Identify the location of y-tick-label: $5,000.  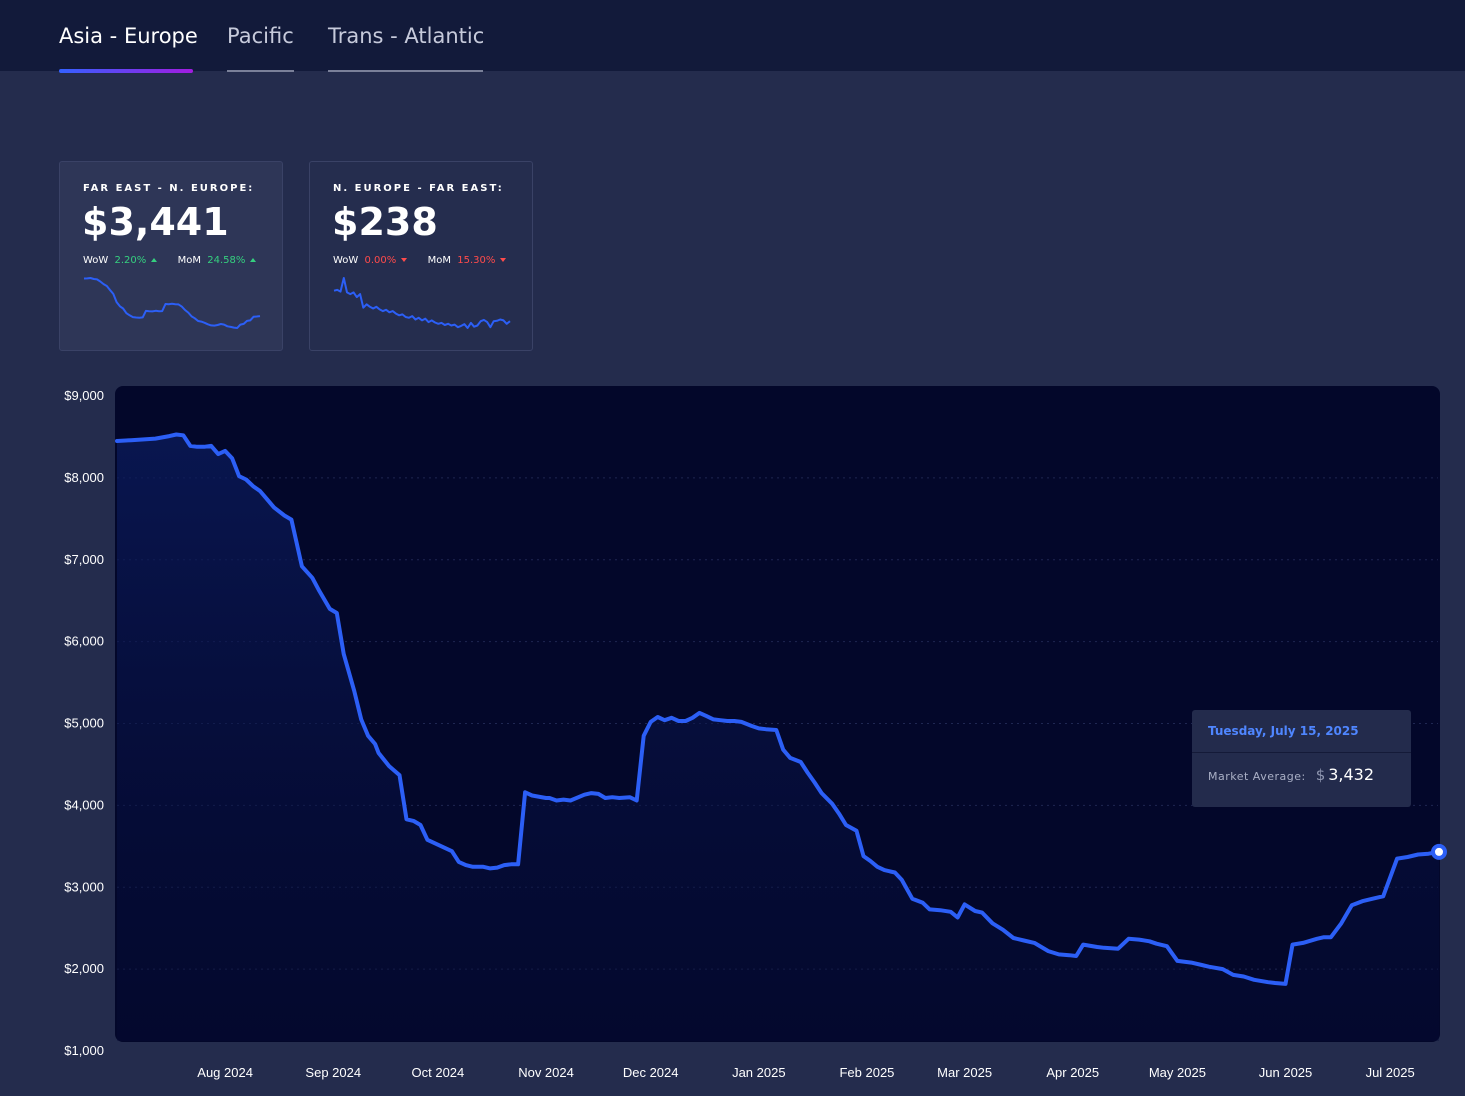
(84, 723).